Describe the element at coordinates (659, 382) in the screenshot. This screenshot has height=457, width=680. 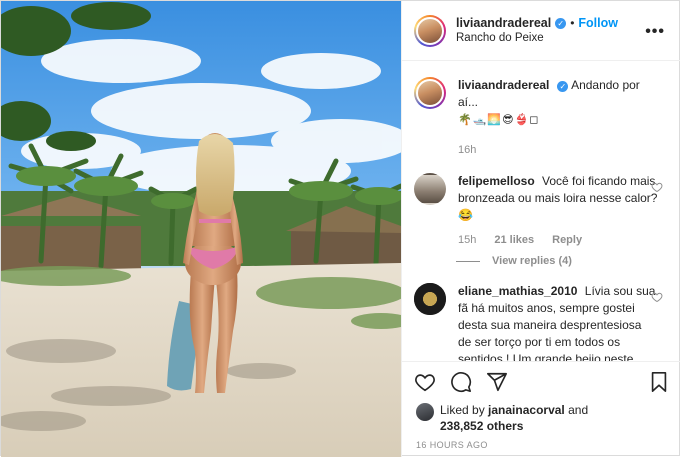
I see `bookmark-icon` at that location.